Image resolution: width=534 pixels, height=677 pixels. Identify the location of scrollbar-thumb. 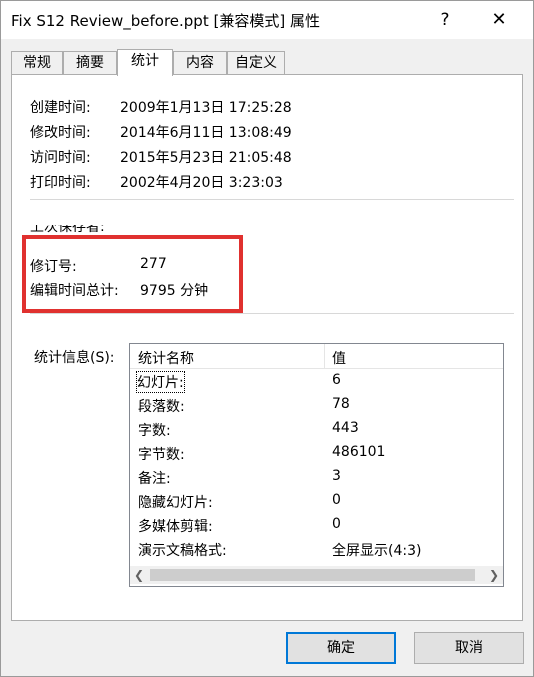
(312, 575).